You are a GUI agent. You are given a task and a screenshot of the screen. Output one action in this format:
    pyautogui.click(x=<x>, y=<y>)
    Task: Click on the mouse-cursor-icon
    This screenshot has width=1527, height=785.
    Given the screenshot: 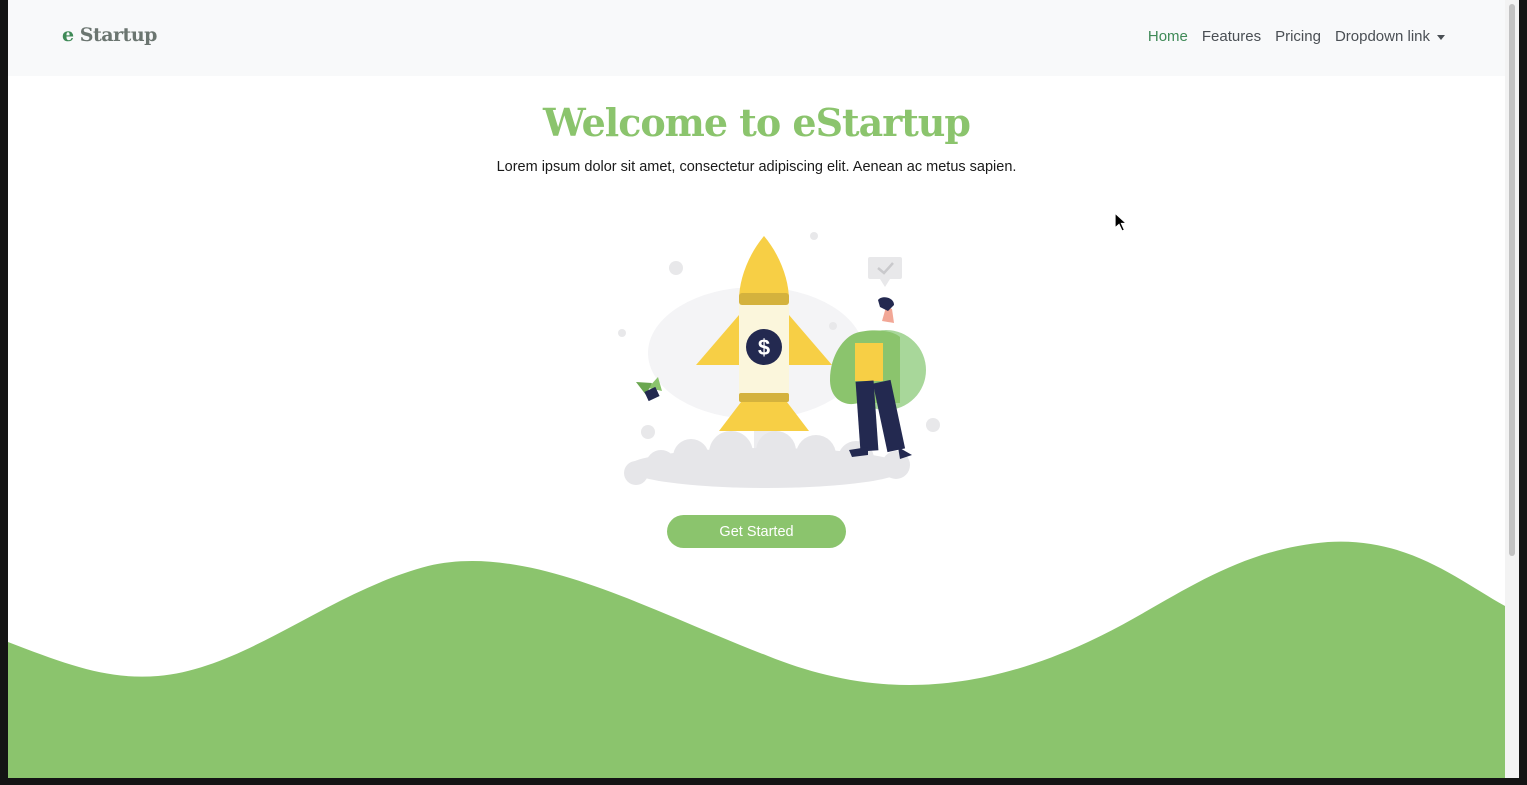 What is the action you would take?
    pyautogui.click(x=1121, y=222)
    